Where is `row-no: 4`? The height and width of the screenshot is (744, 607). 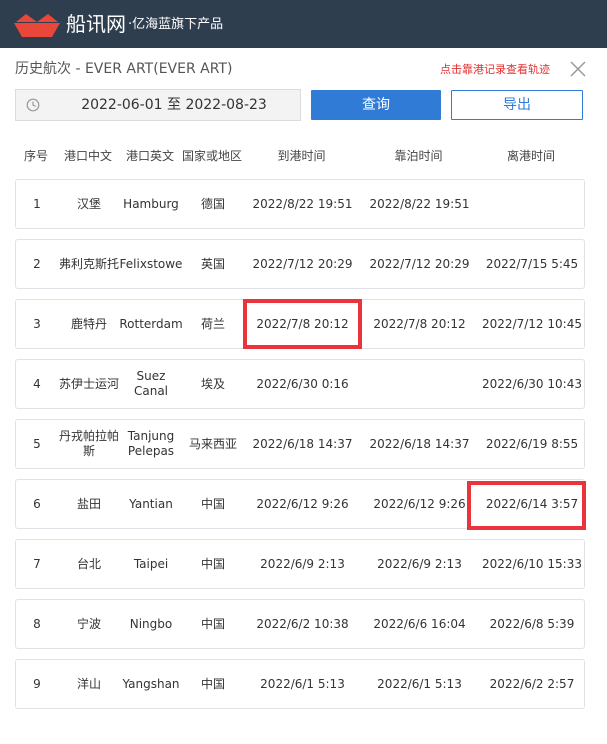
row-no: 4 is located at coordinates (37, 383).